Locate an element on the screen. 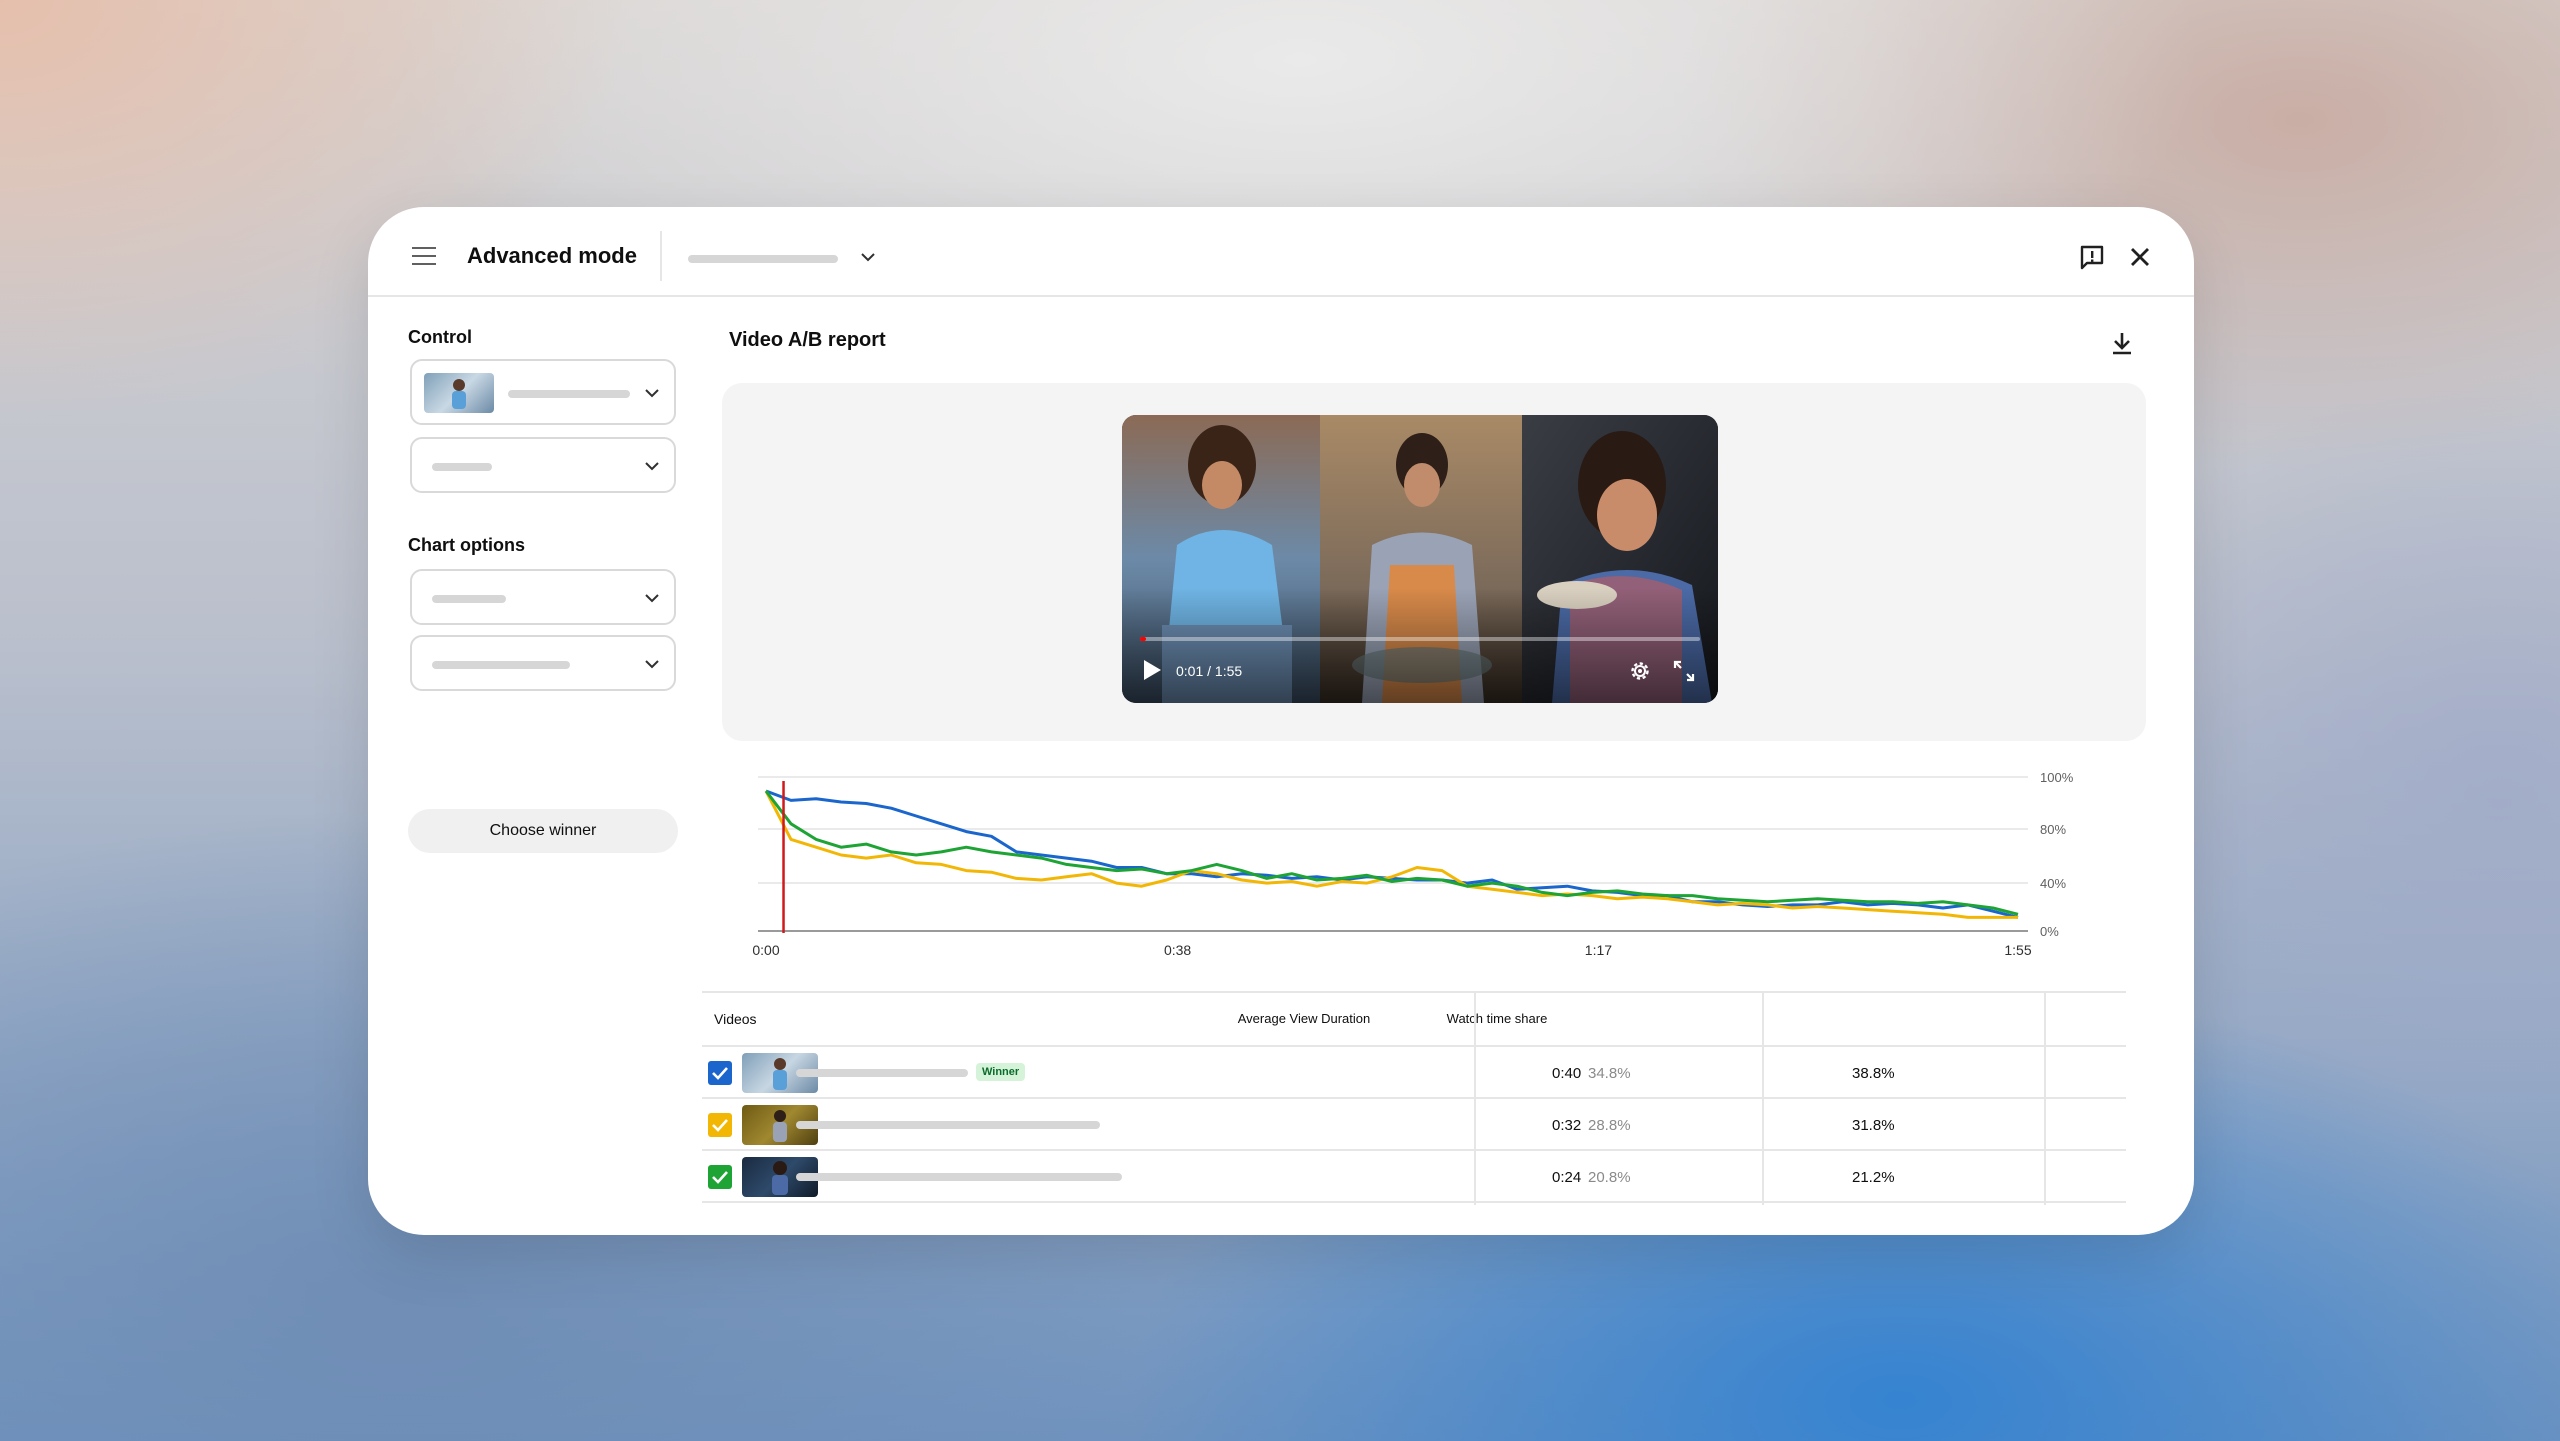 Image resolution: width=2560 pixels, height=1441 pixels. progress-track is located at coordinates (1420, 639).